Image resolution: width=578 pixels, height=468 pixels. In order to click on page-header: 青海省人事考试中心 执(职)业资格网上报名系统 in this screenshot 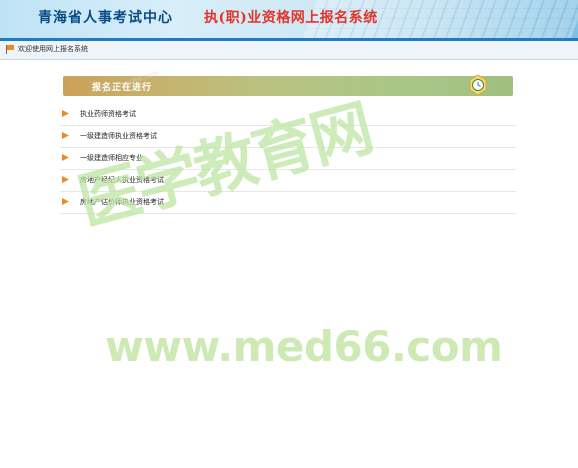, I will do `click(289, 19)`.